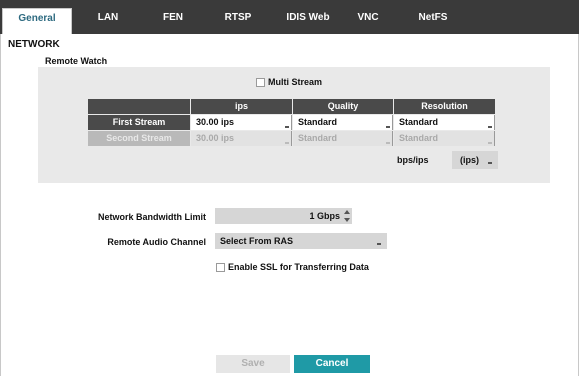  I want to click on audio-channel-select: Select From RAS, so click(301, 241).